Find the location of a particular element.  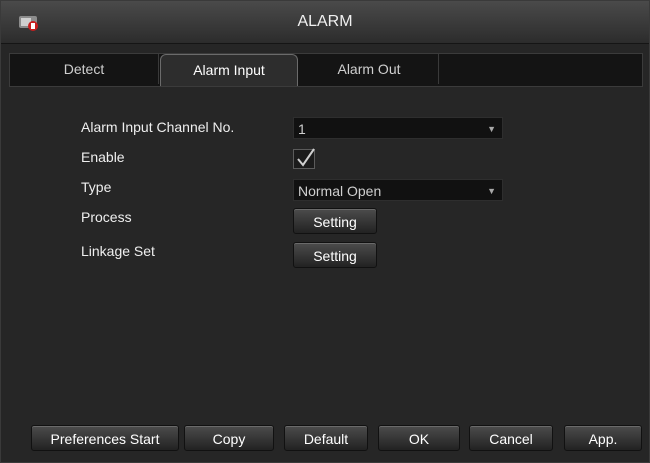

process-label: Process is located at coordinates (106, 217).